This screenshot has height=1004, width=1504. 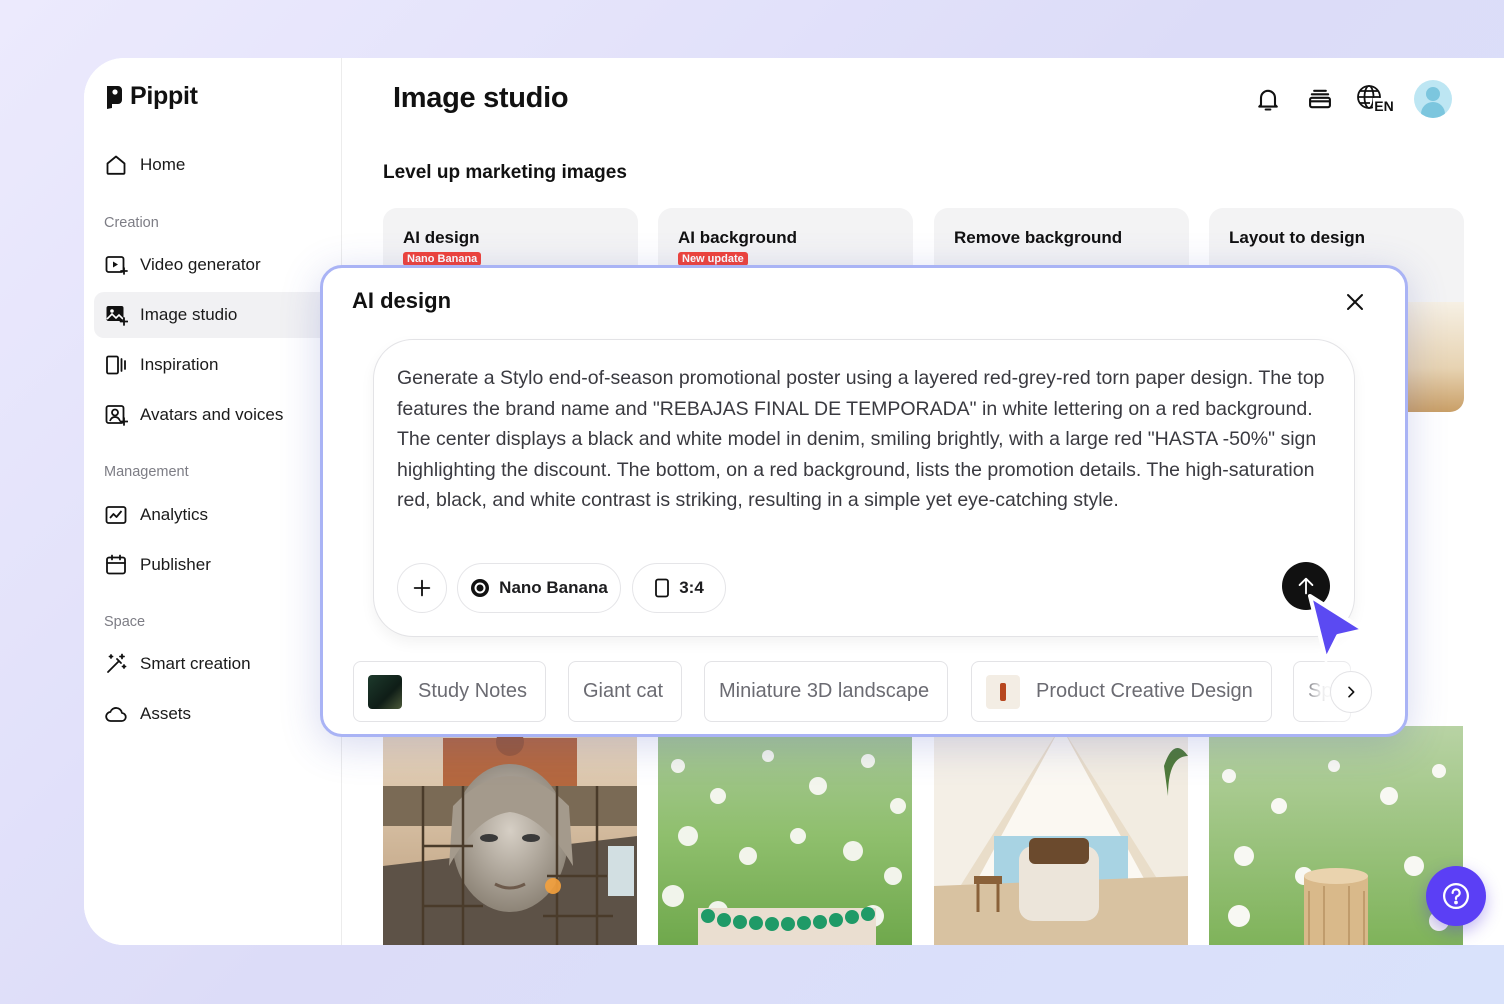 What do you see at coordinates (1038, 237) in the screenshot?
I see `tool-card-title: Remove background` at bounding box center [1038, 237].